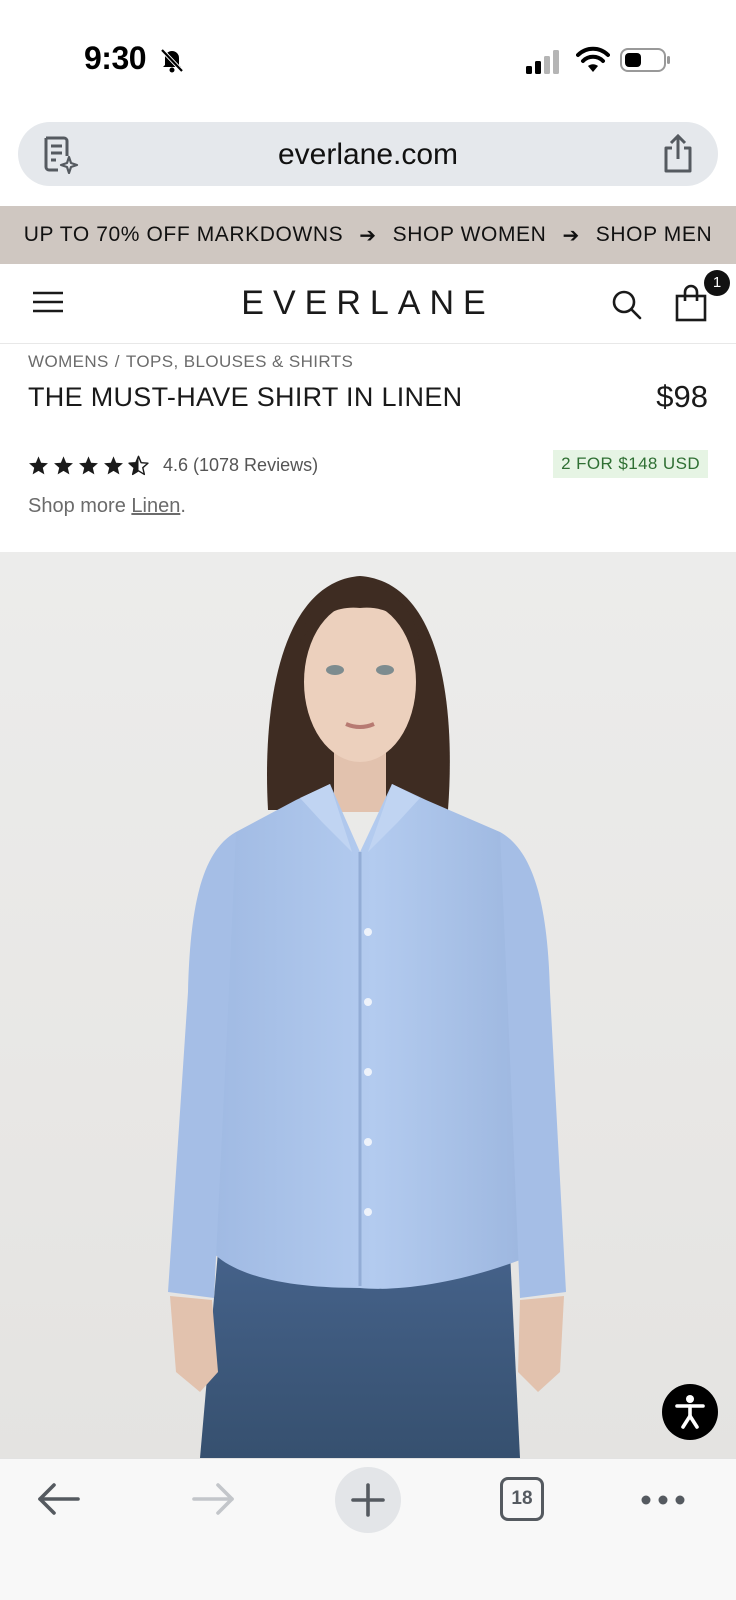 This screenshot has height=1600, width=736. Describe the element at coordinates (115, 58) in the screenshot. I see `status-time: 9:30` at that location.